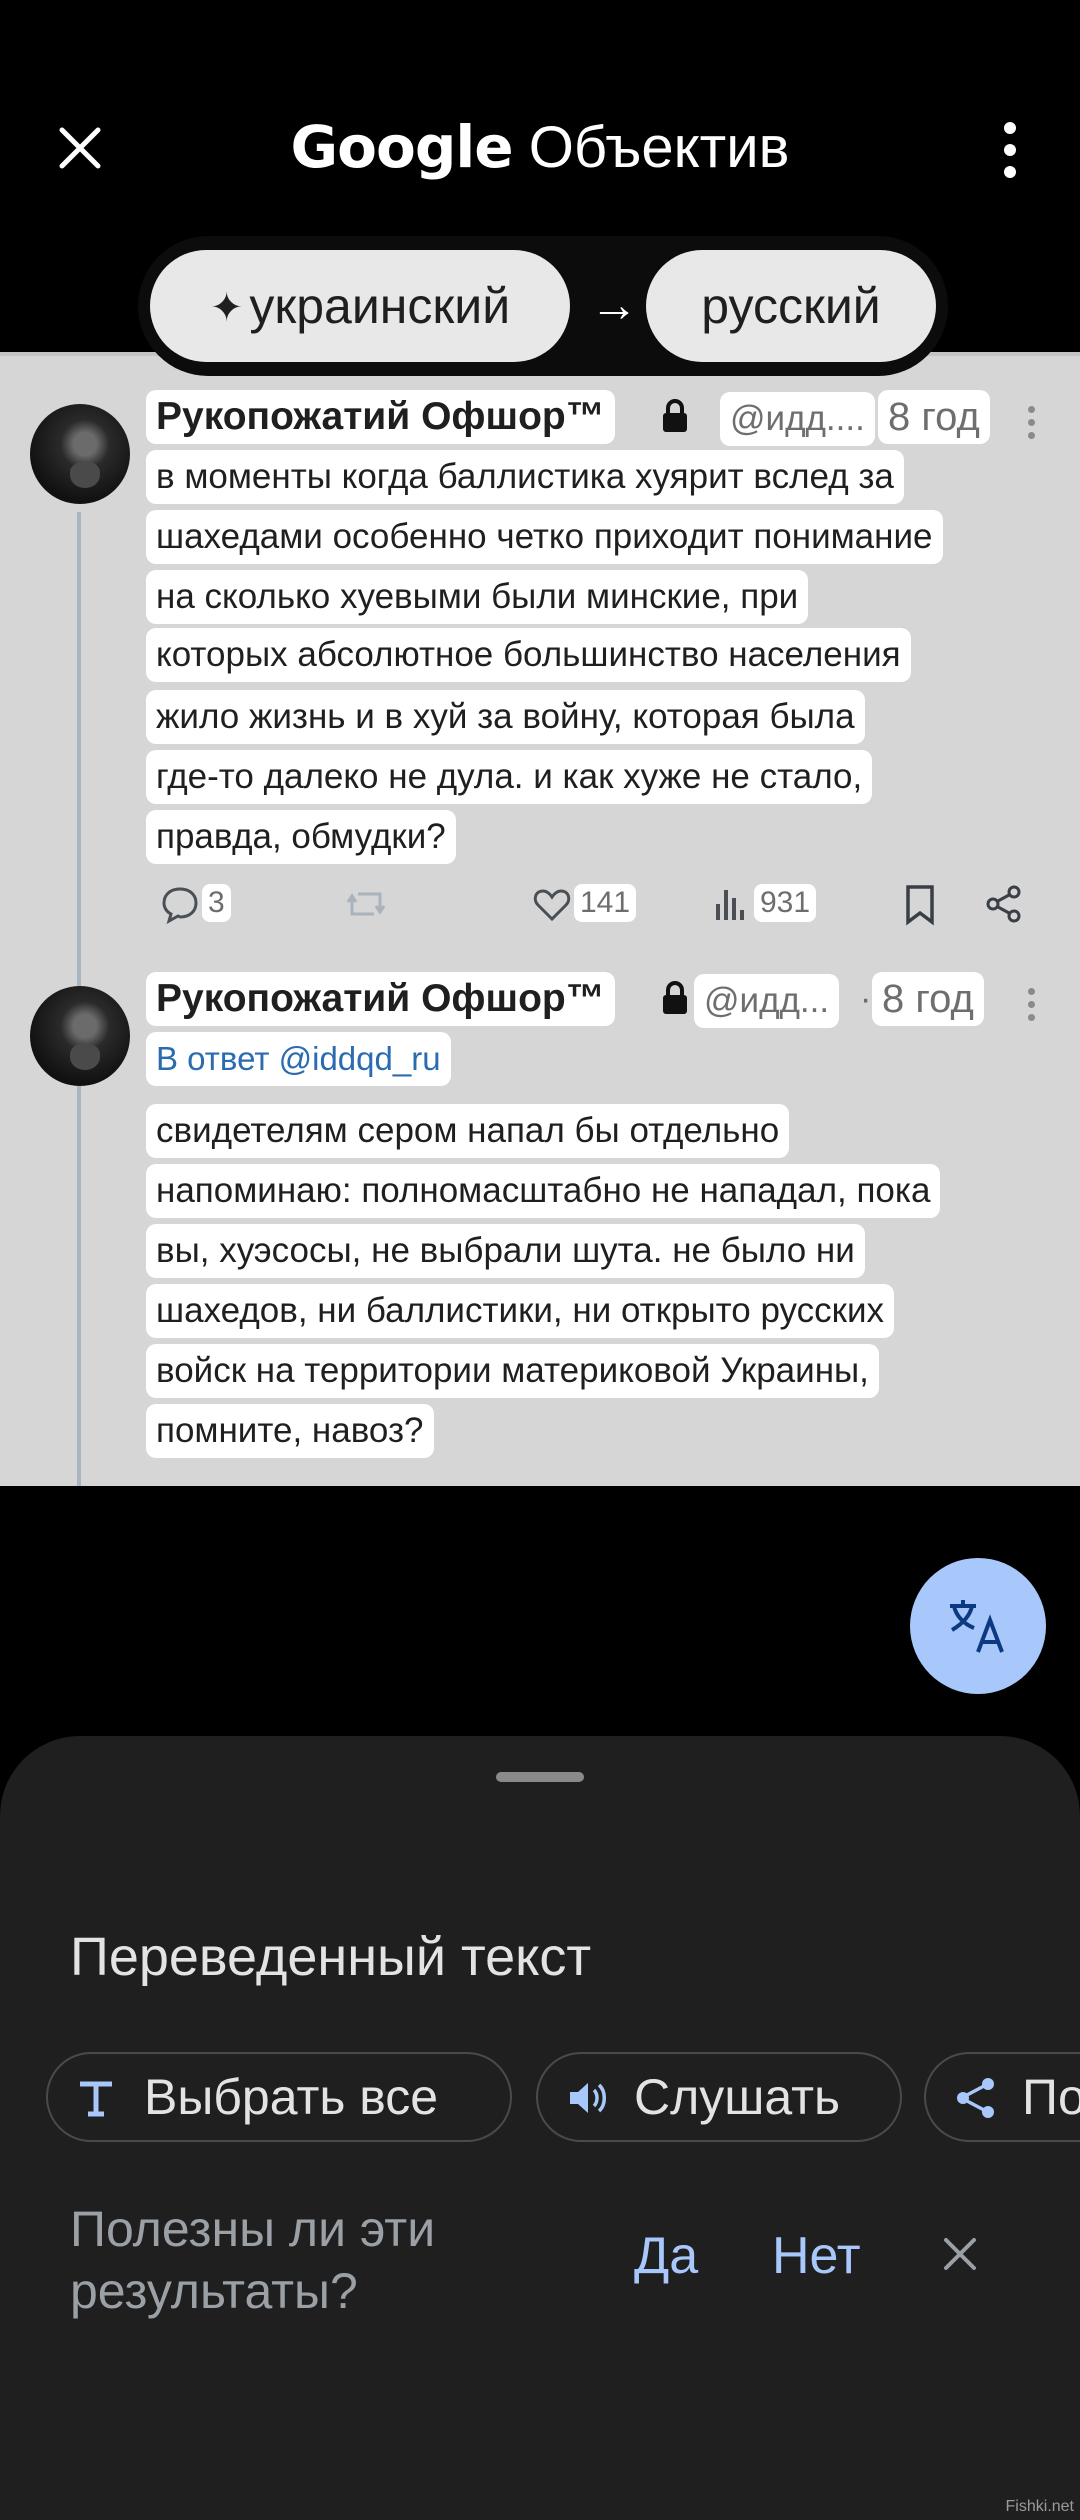 Image resolution: width=1080 pixels, height=2520 pixels. I want to click on sparkle-icon: ✦, so click(226, 308).